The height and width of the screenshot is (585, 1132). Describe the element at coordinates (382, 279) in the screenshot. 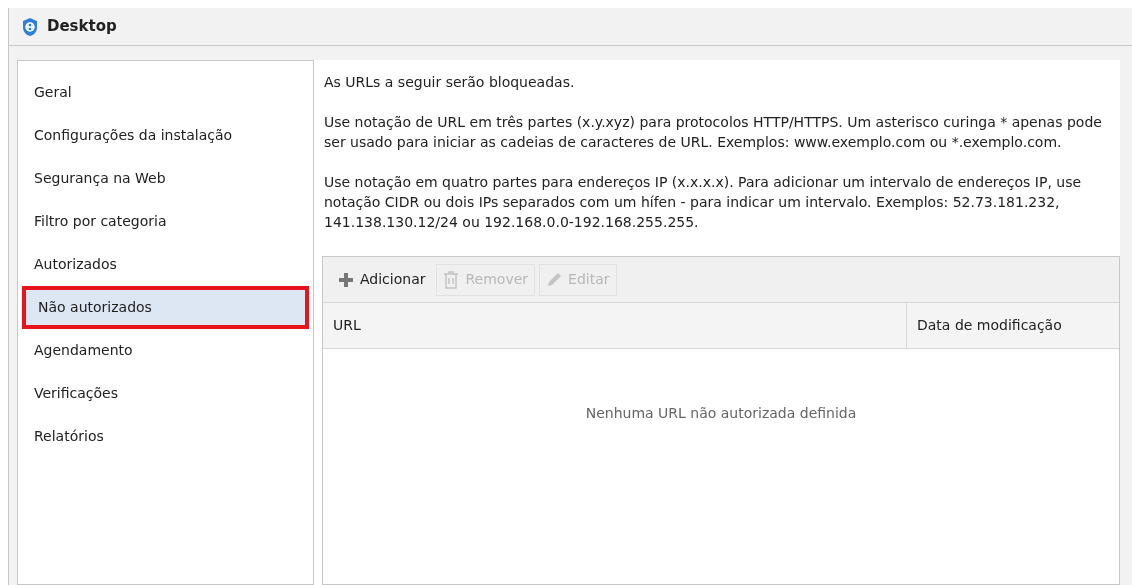

I see `toolbar-button: Adicionar` at that location.